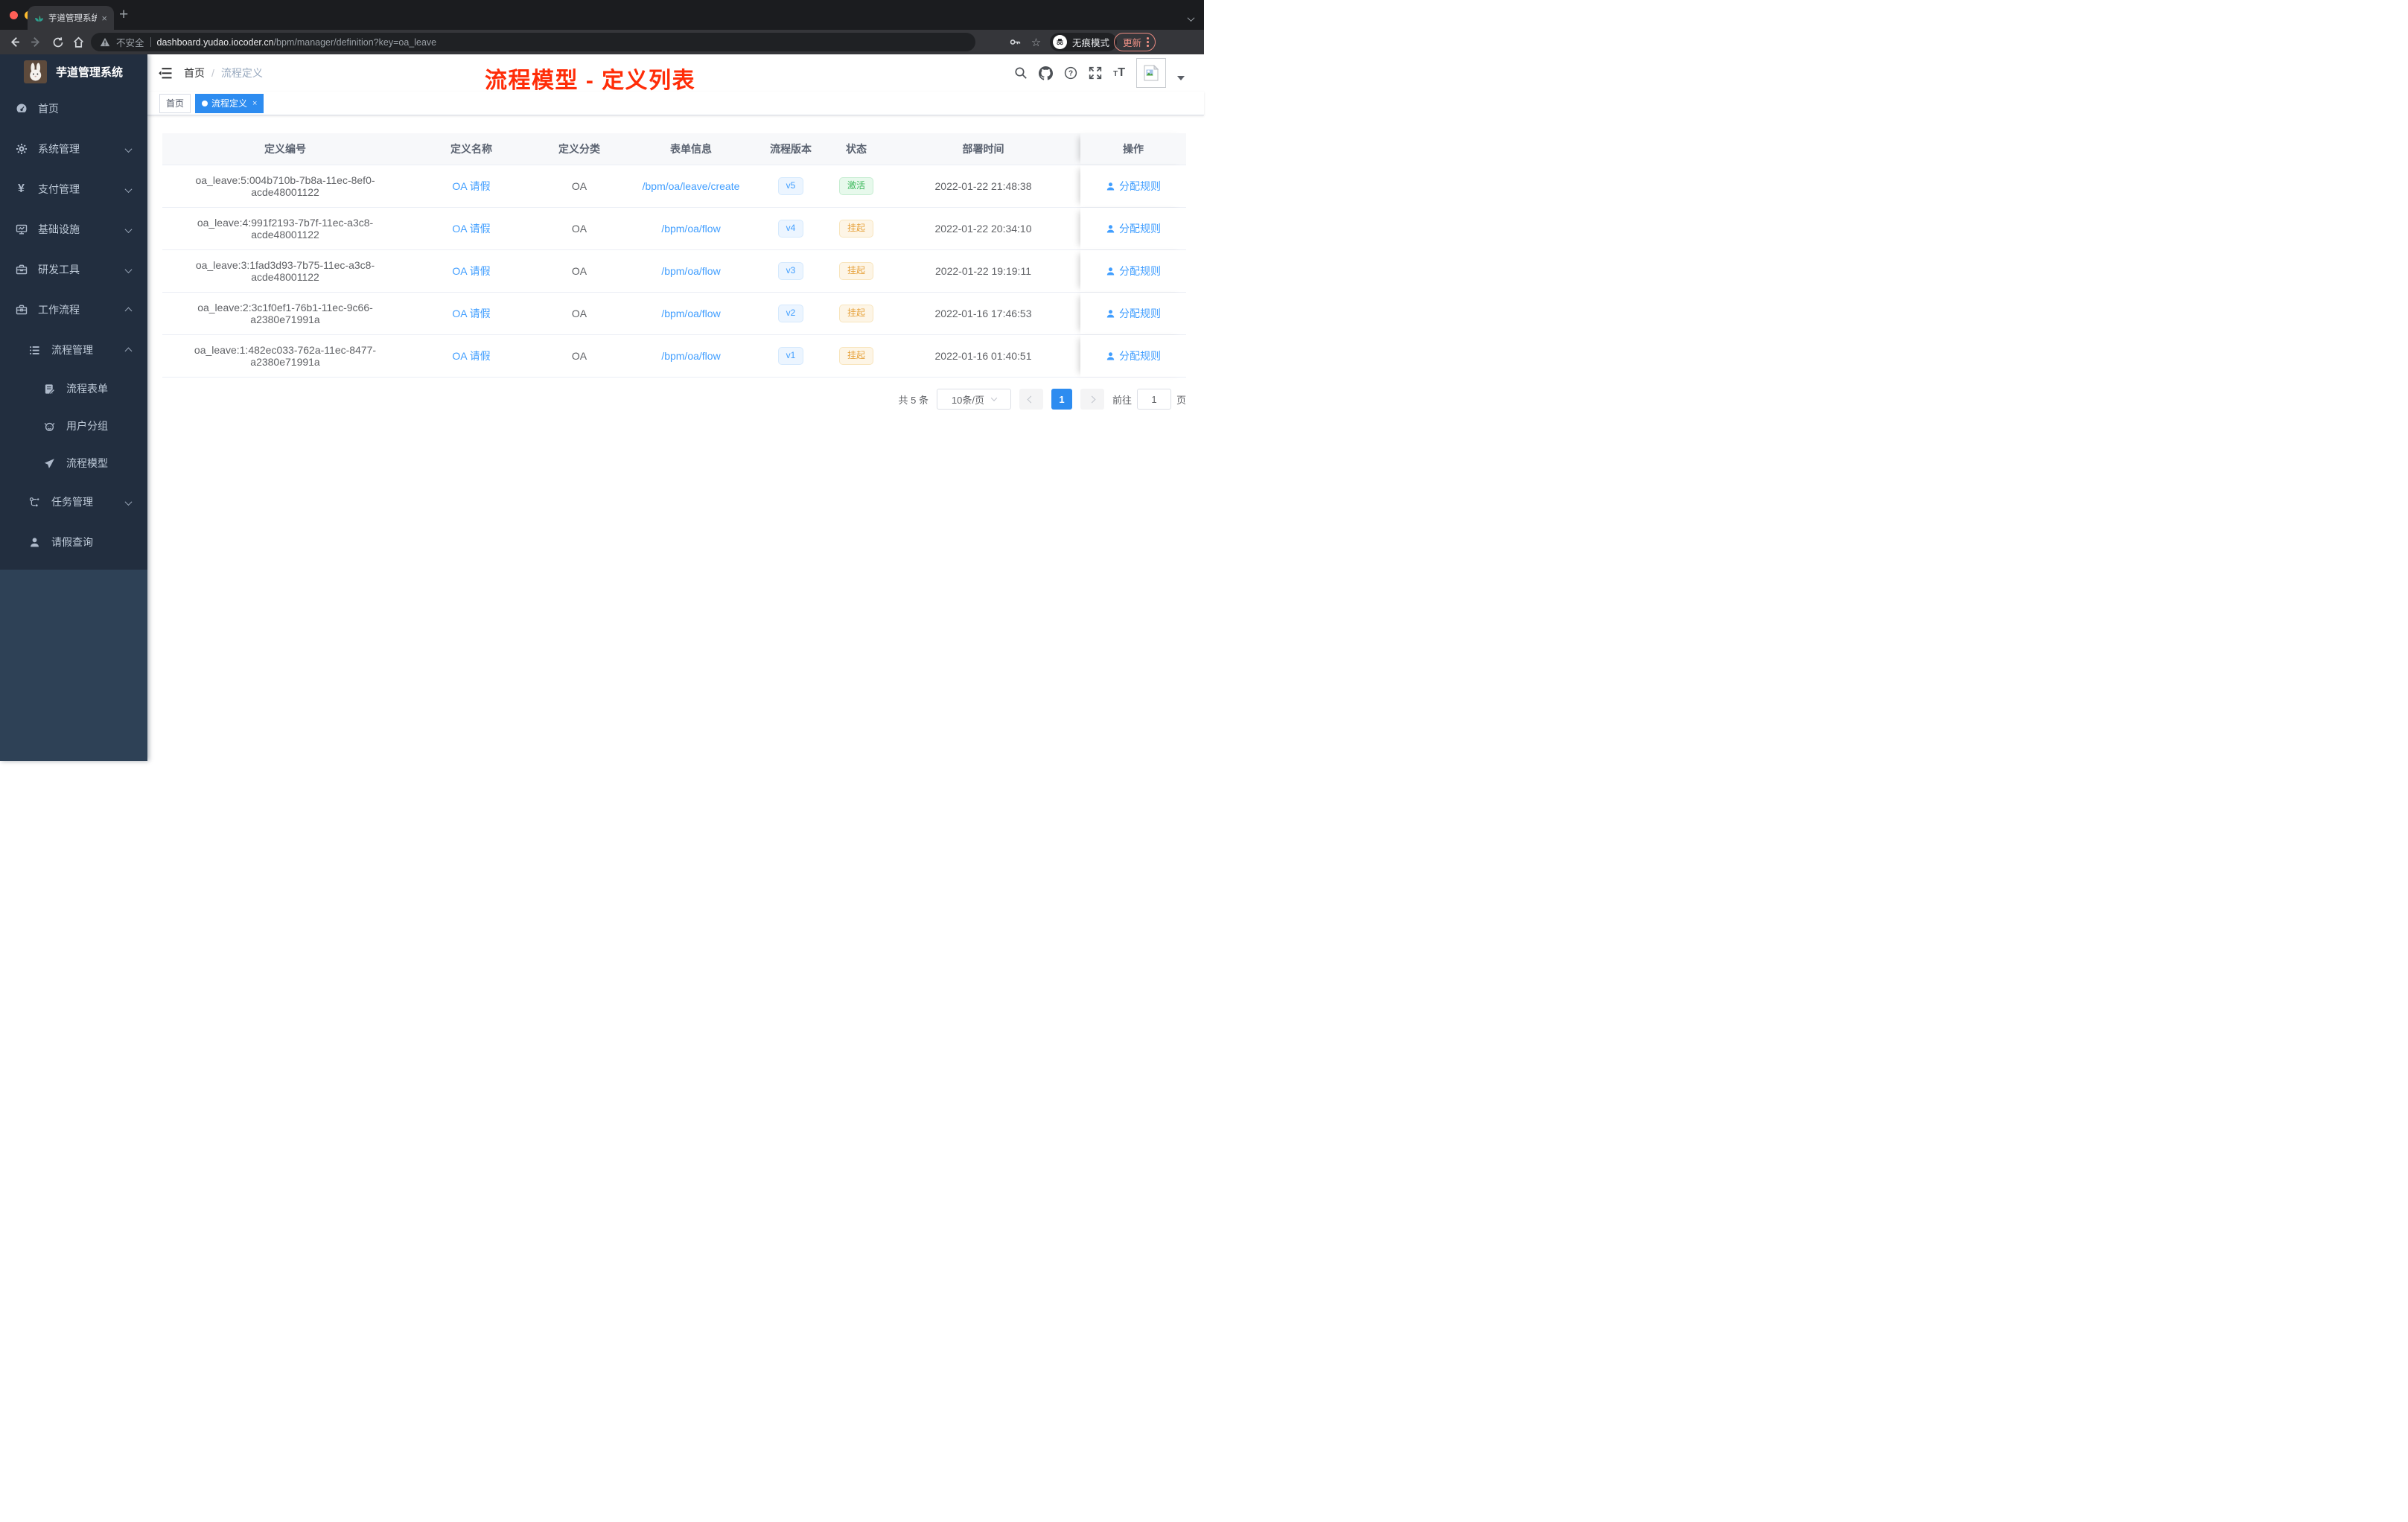 The width and height of the screenshot is (2408, 1522). I want to click on sidebar-item-label: 流程表单, so click(87, 389).